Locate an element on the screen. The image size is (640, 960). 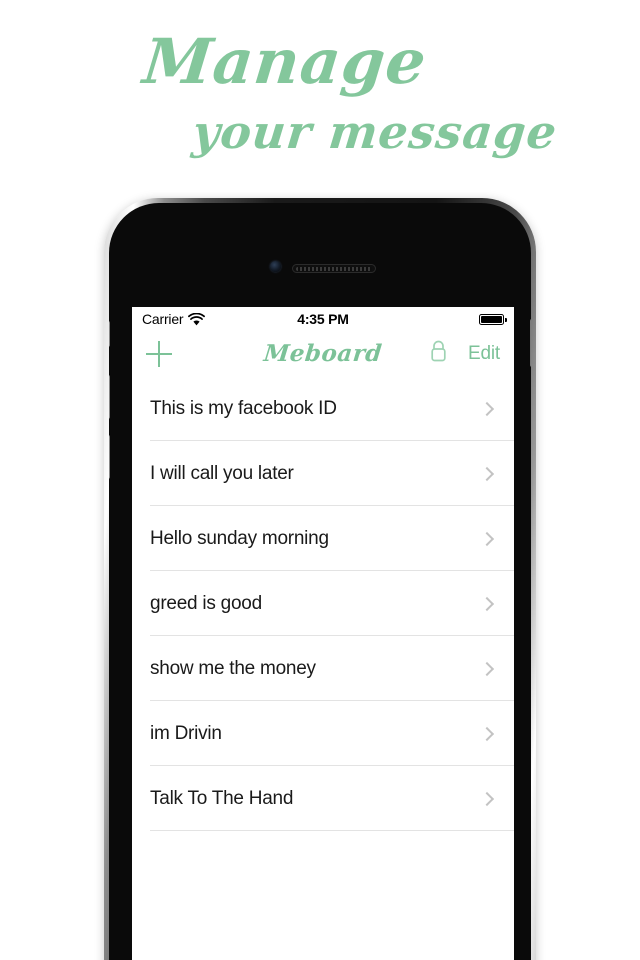
list-item-label: greed is good is located at coordinates (206, 603).